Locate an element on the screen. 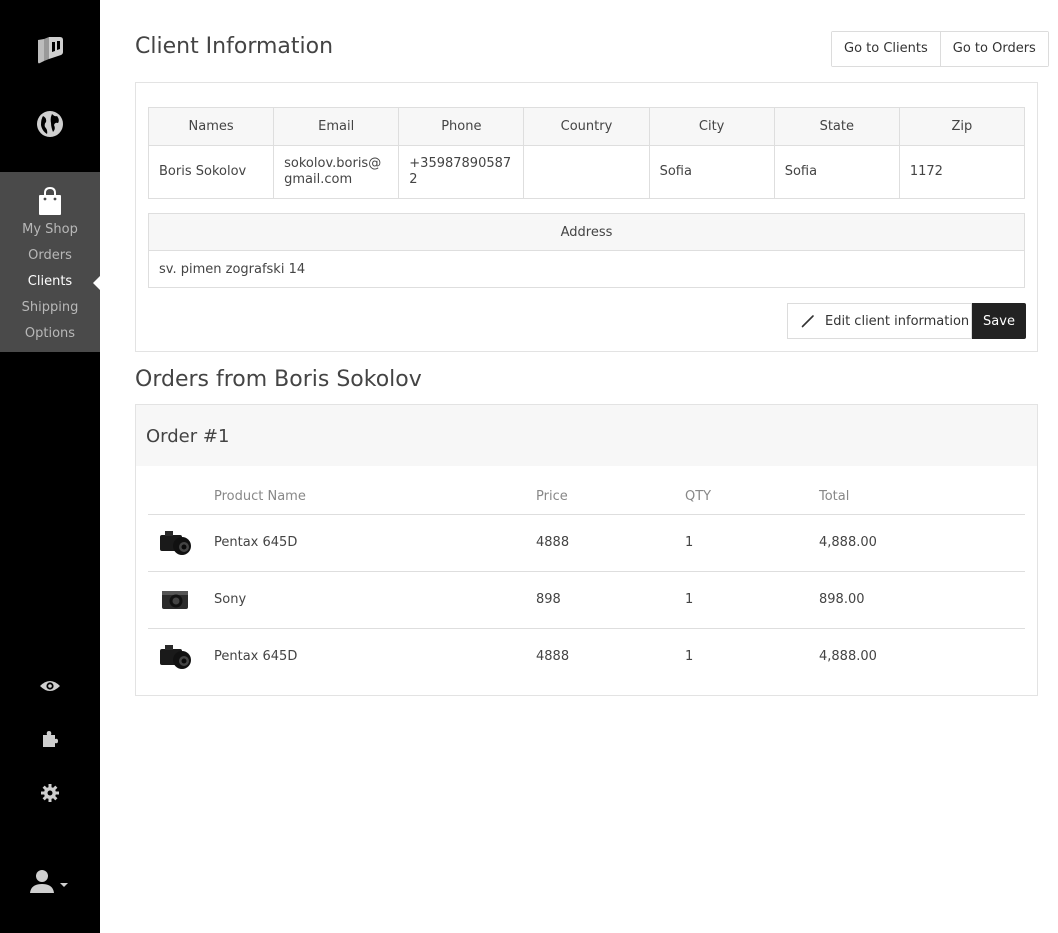  gear-icon is located at coordinates (50, 793).